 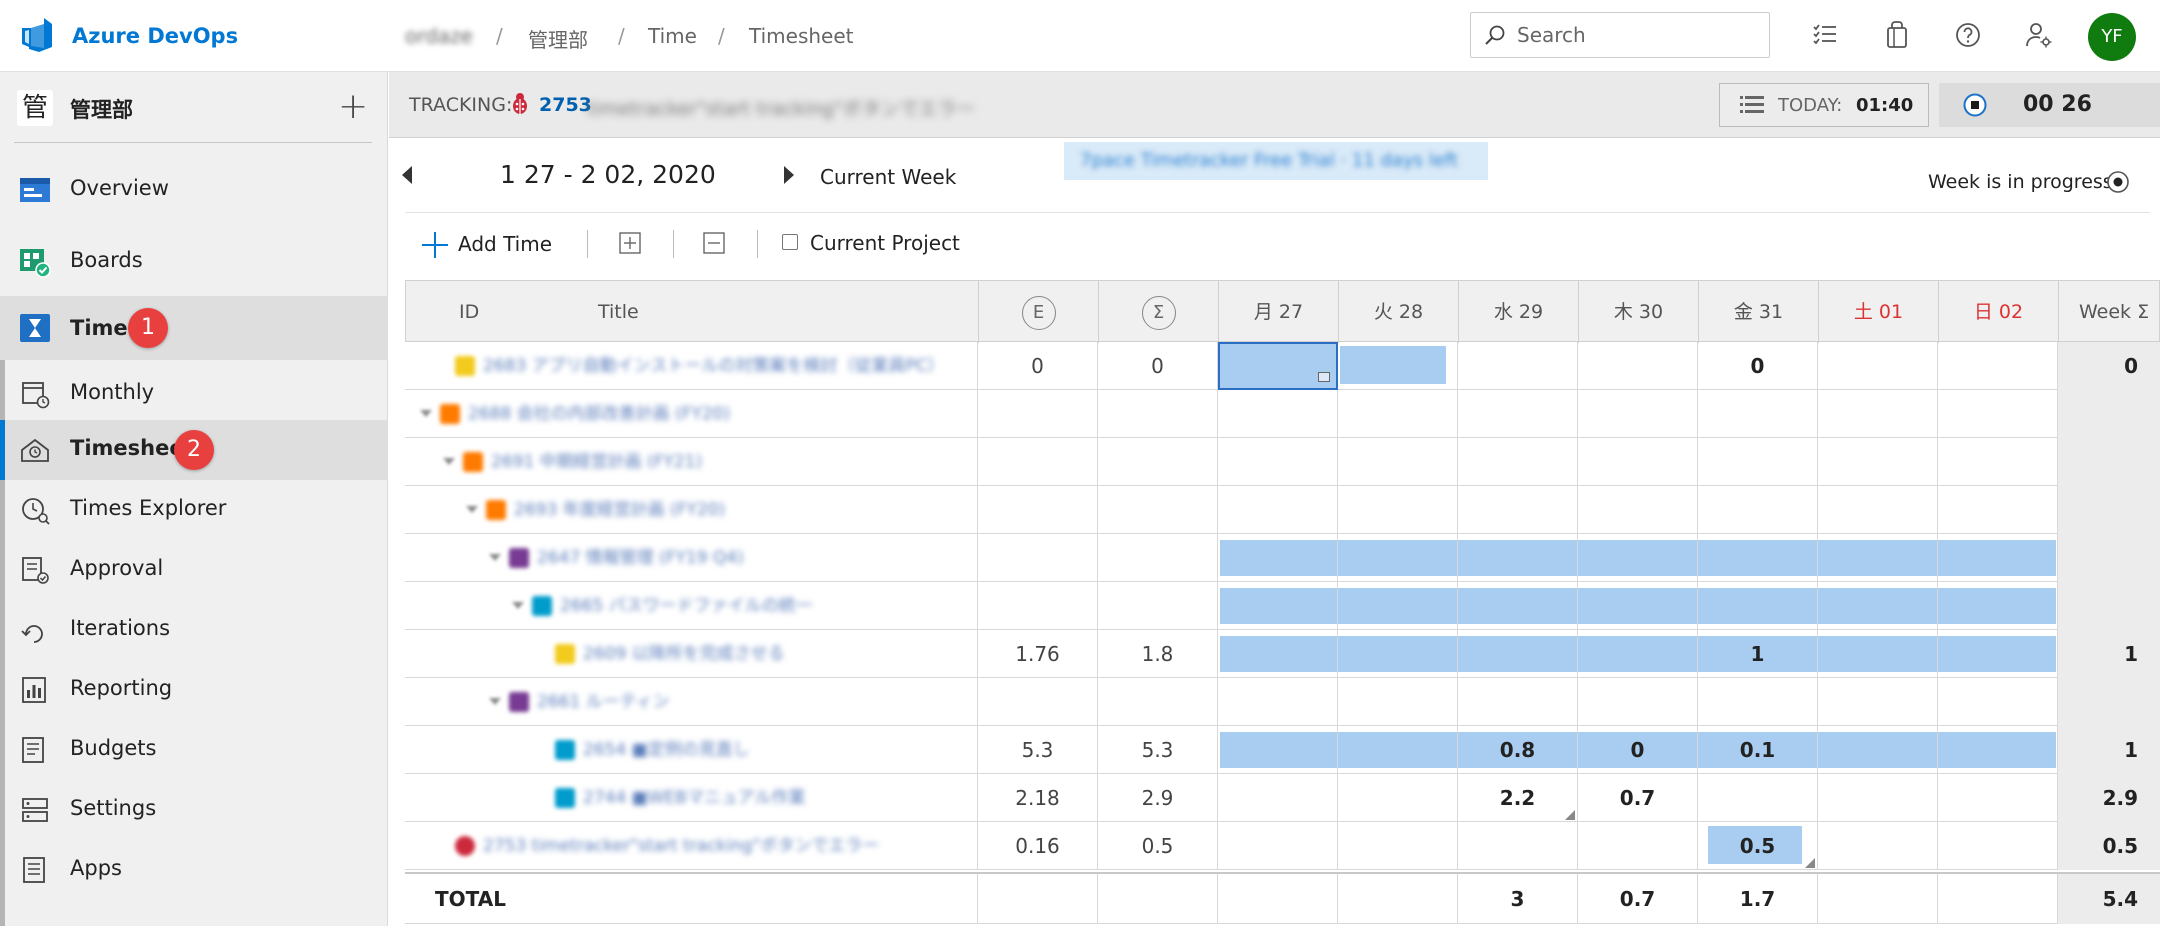 What do you see at coordinates (35, 108) in the screenshot?
I see `project-icon: 管` at bounding box center [35, 108].